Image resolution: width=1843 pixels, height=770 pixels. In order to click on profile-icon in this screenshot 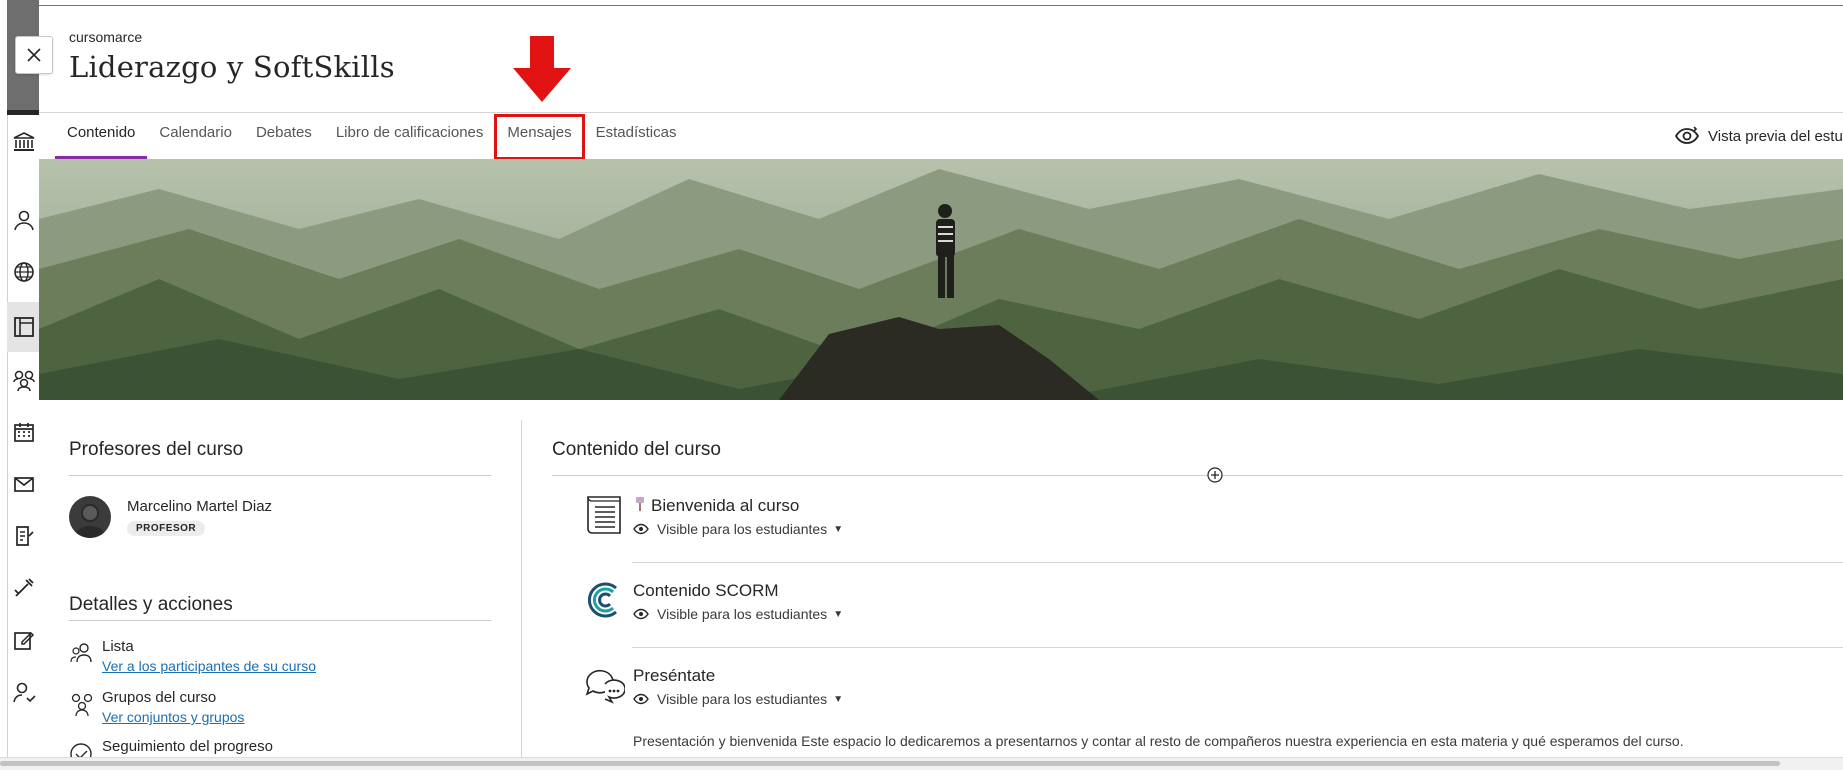, I will do `click(24, 692)`.